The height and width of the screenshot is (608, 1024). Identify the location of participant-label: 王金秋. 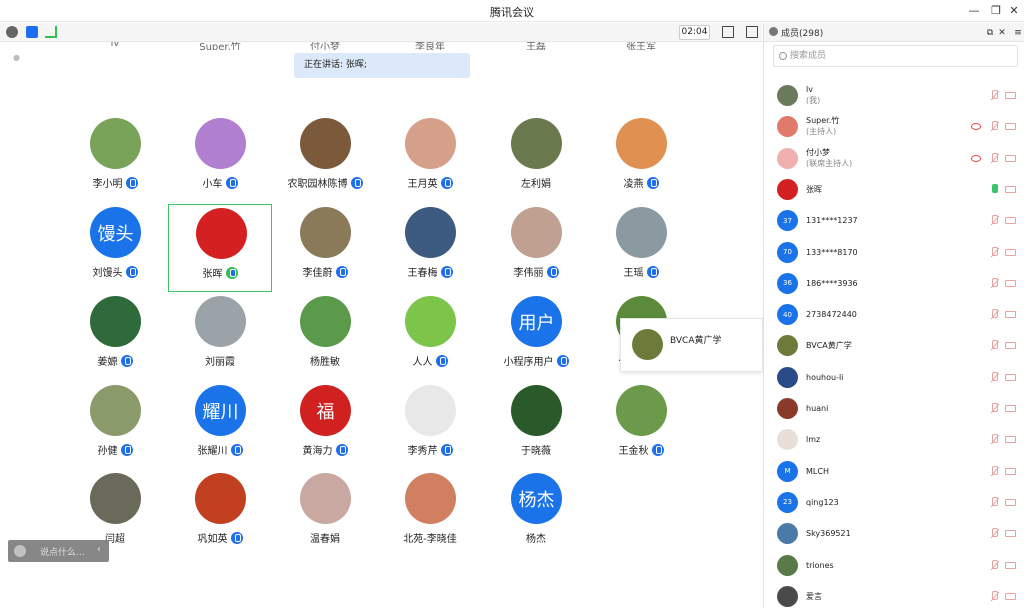
(641, 449).